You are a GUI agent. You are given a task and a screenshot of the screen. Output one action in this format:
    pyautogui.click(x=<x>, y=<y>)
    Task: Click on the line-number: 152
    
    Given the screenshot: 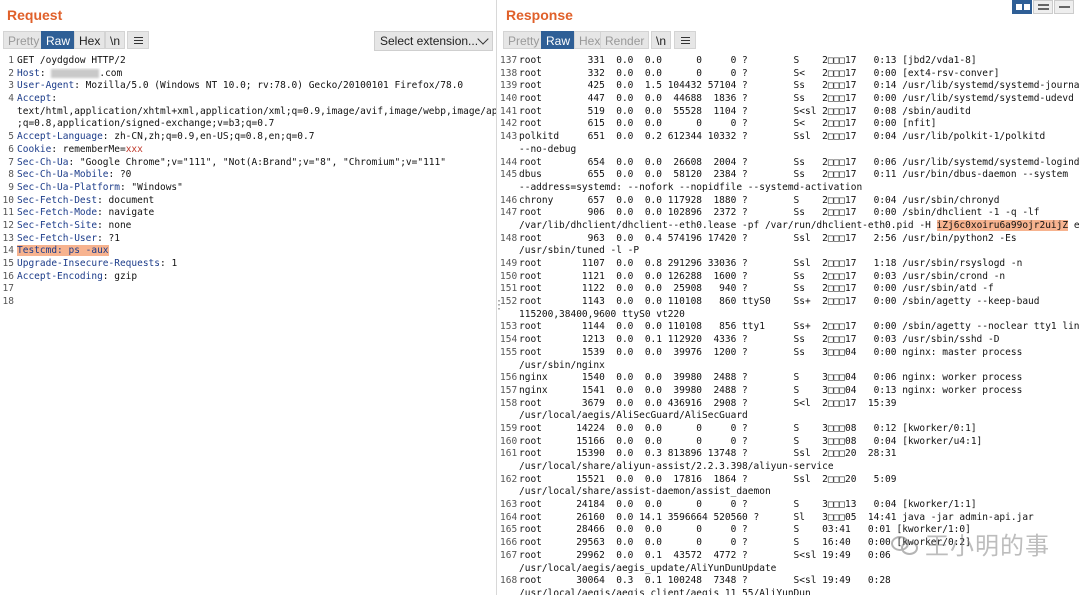 What is the action you would take?
    pyautogui.click(x=509, y=302)
    